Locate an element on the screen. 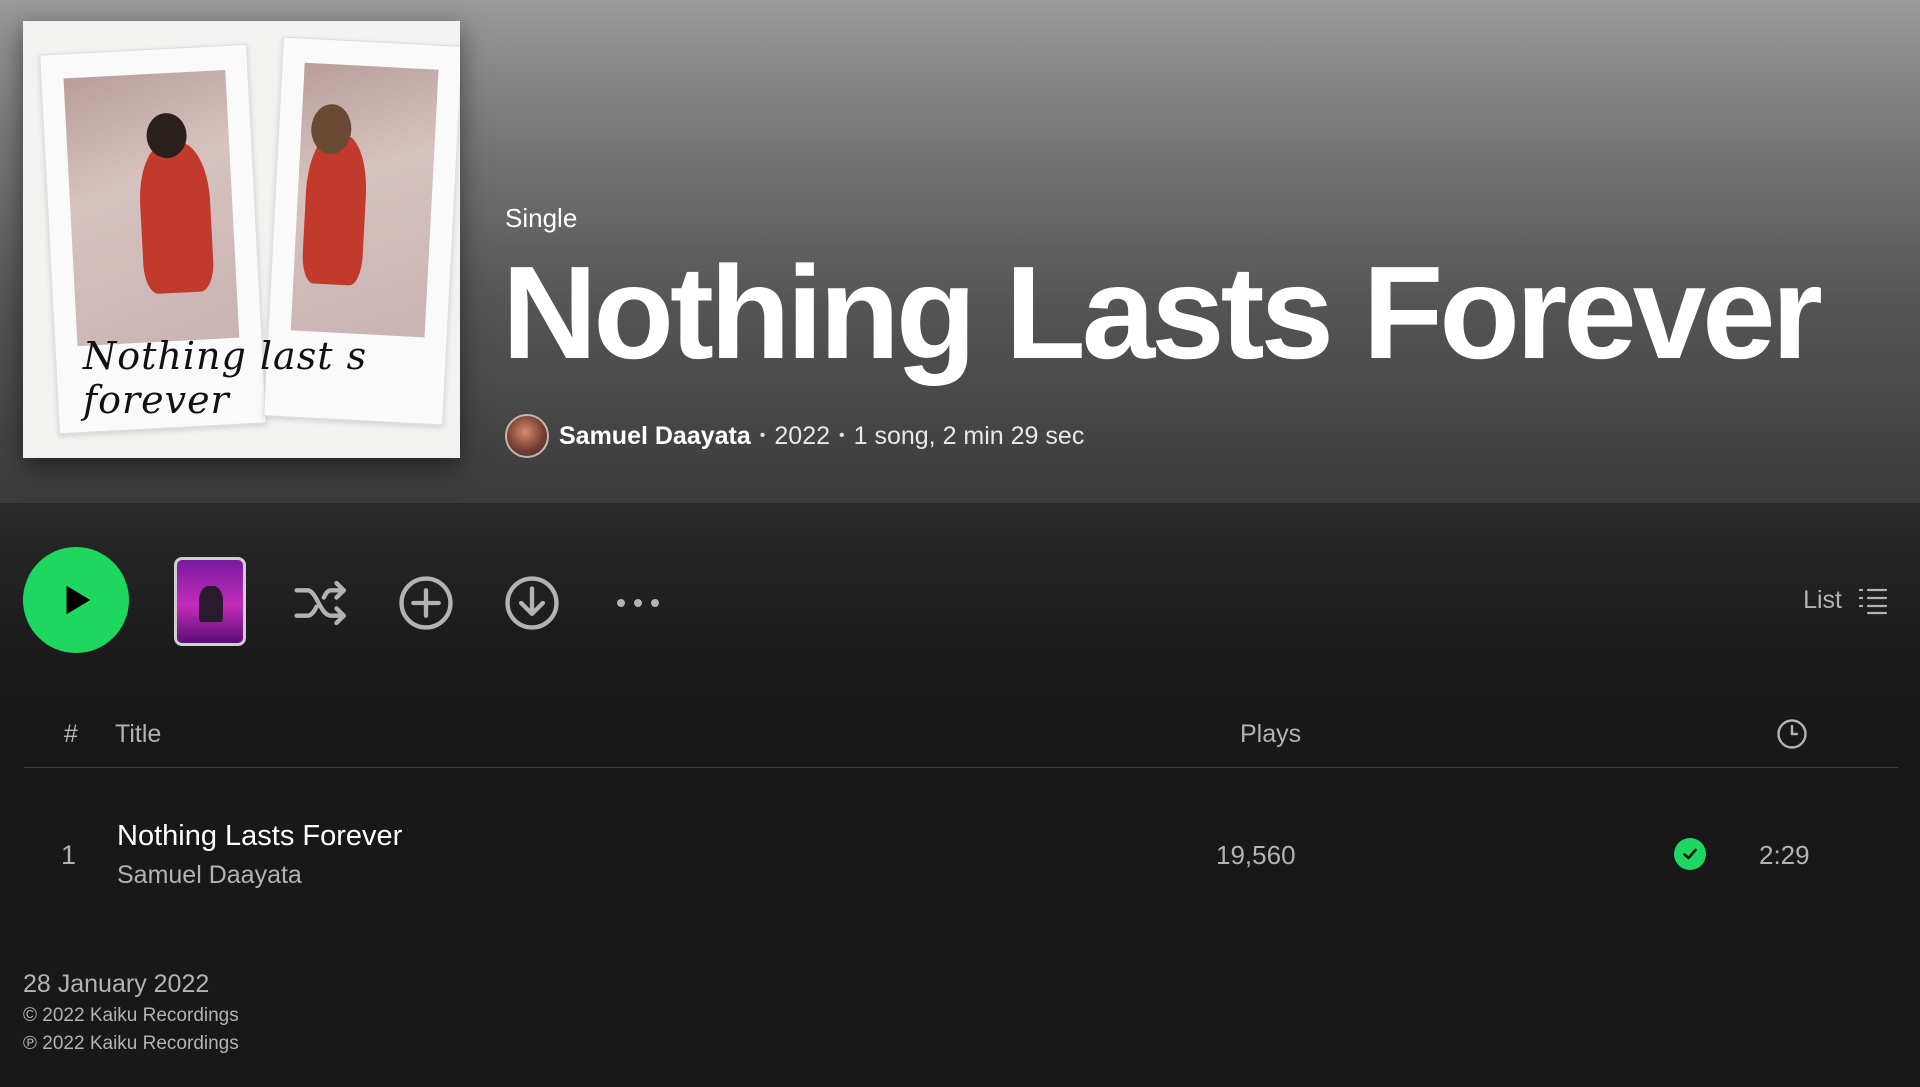 This screenshot has height=1087, width=1920. more-icon is located at coordinates (638, 603).